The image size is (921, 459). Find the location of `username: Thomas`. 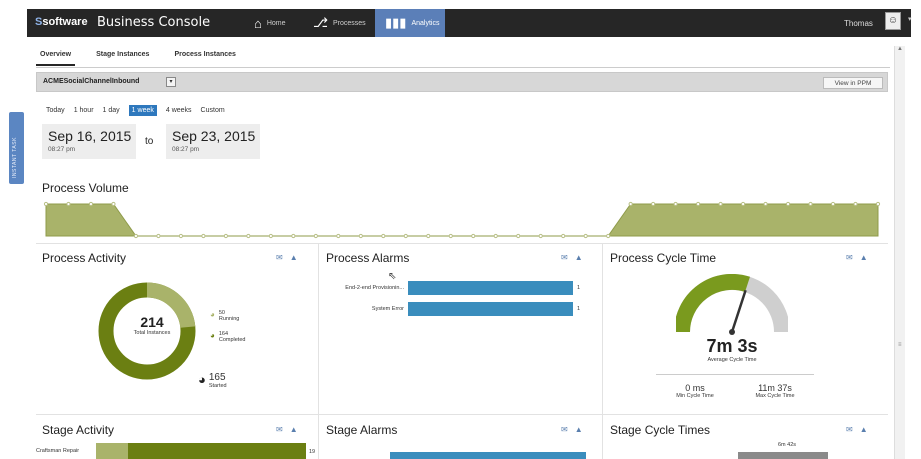

username: Thomas is located at coordinates (858, 23).